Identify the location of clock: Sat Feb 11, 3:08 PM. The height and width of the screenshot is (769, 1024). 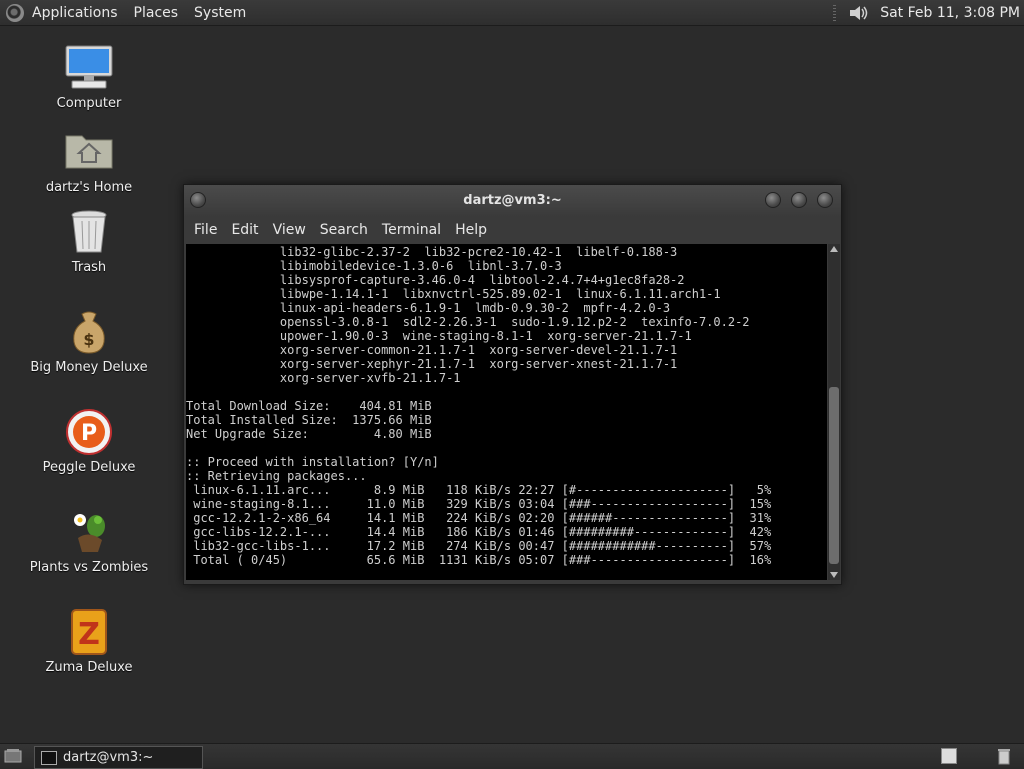
(950, 13).